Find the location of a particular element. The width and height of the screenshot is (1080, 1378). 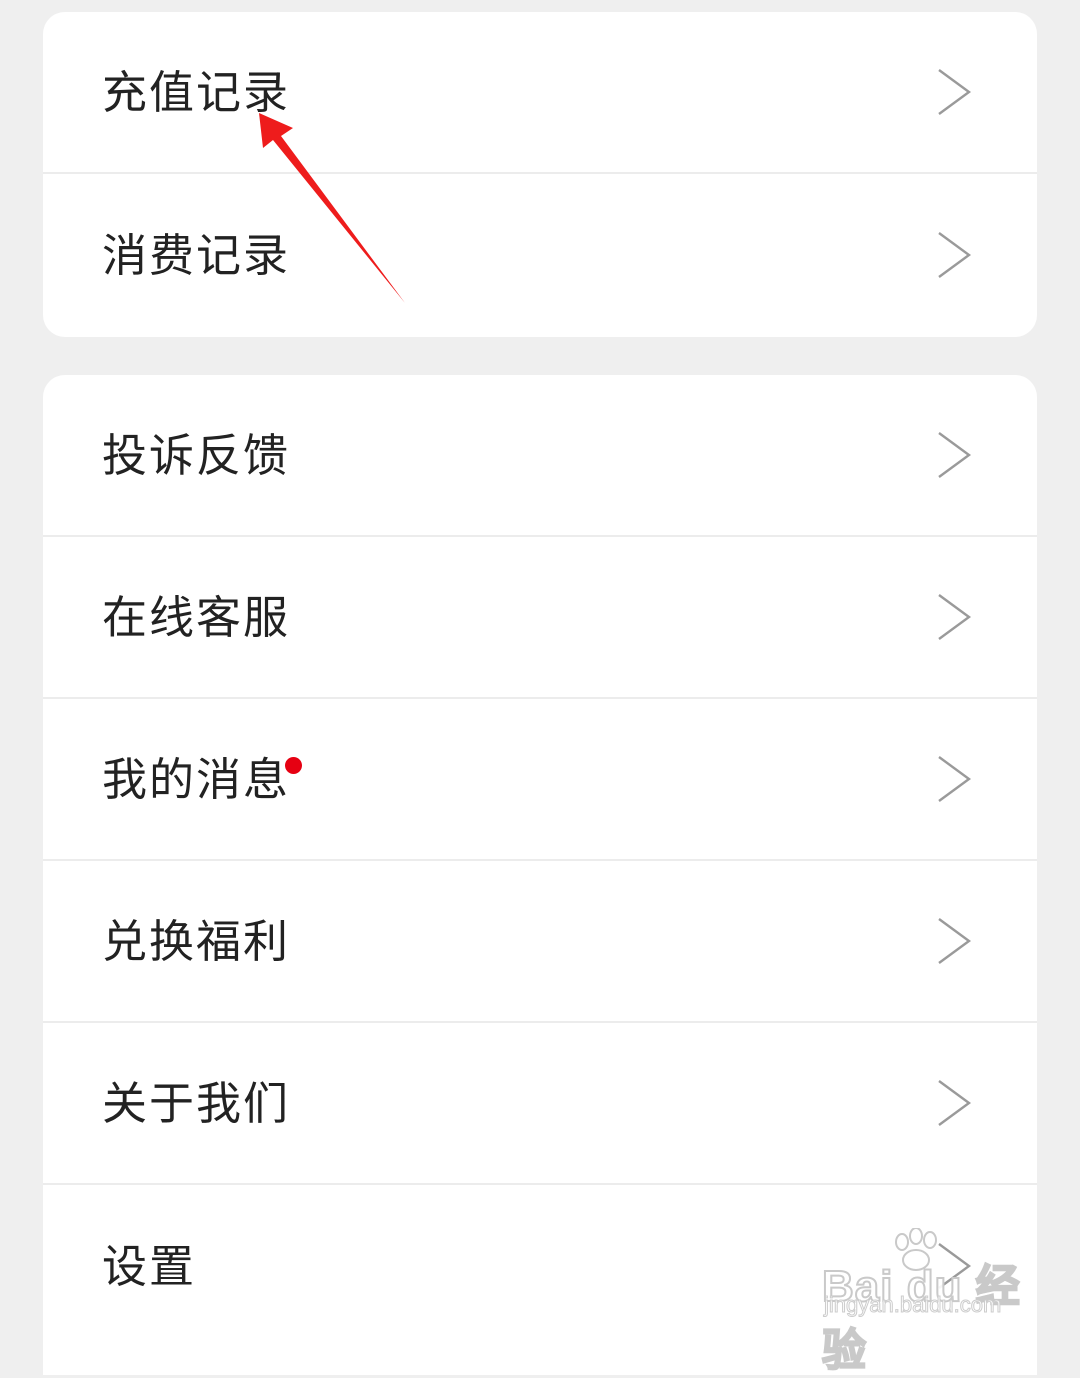

menu-item-label: 在线客服 is located at coordinates (196, 617).